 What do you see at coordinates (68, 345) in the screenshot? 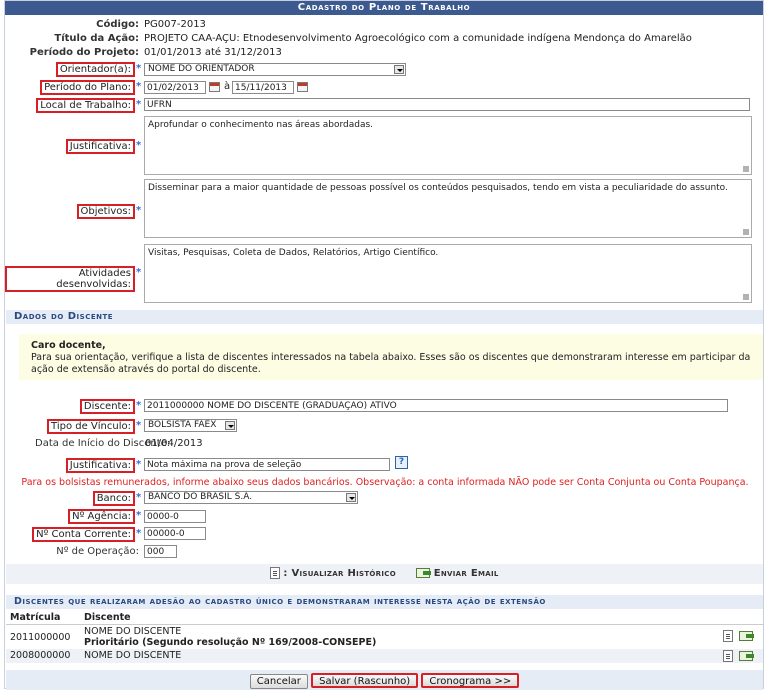
I see `notice-title: Caro docente,` at bounding box center [68, 345].